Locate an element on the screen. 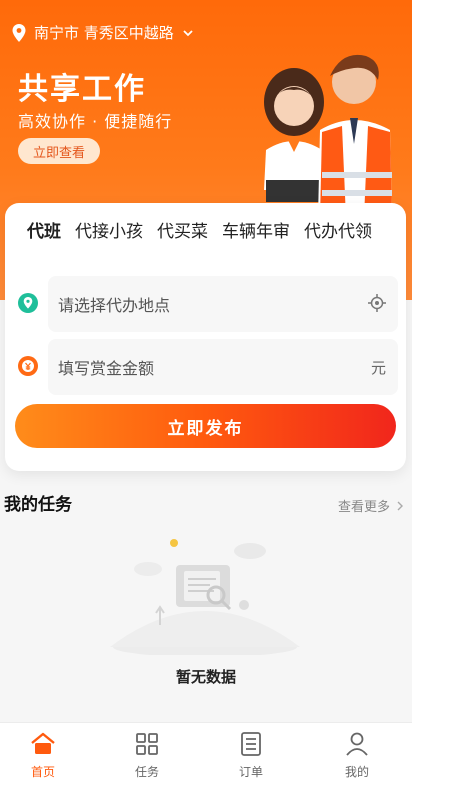  grid-icon is located at coordinates (147, 744).